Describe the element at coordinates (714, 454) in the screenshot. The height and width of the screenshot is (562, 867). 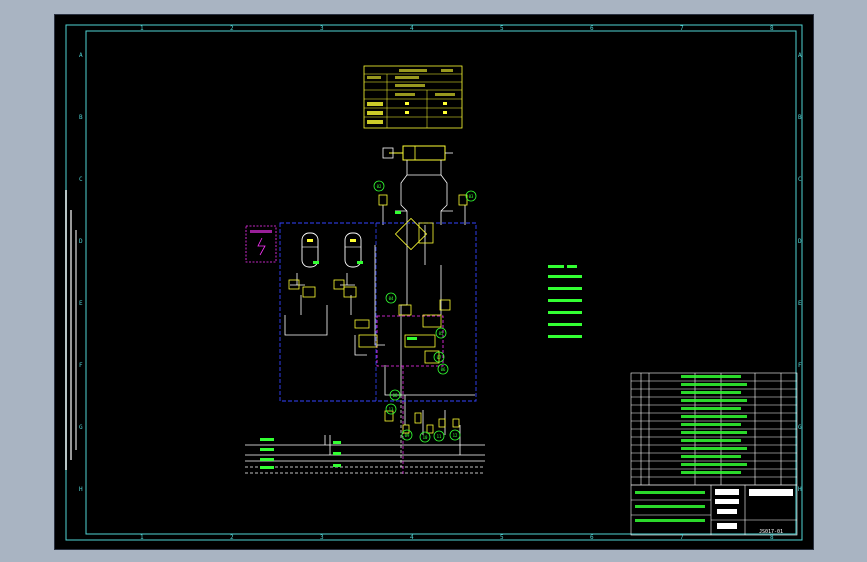
I see `title-block` at that location.